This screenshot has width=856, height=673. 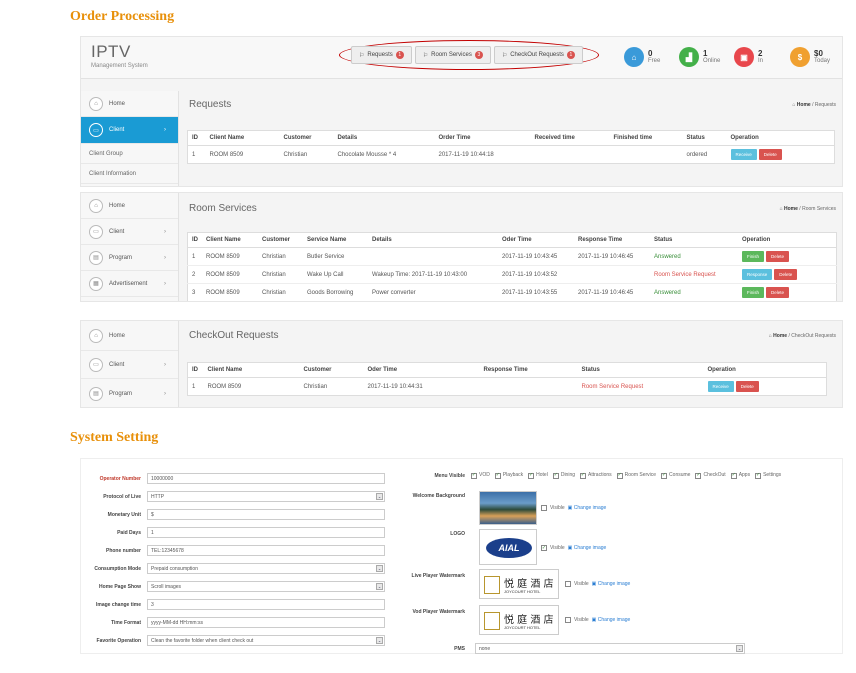 I want to click on stat-online-label: Online, so click(x=712, y=61).